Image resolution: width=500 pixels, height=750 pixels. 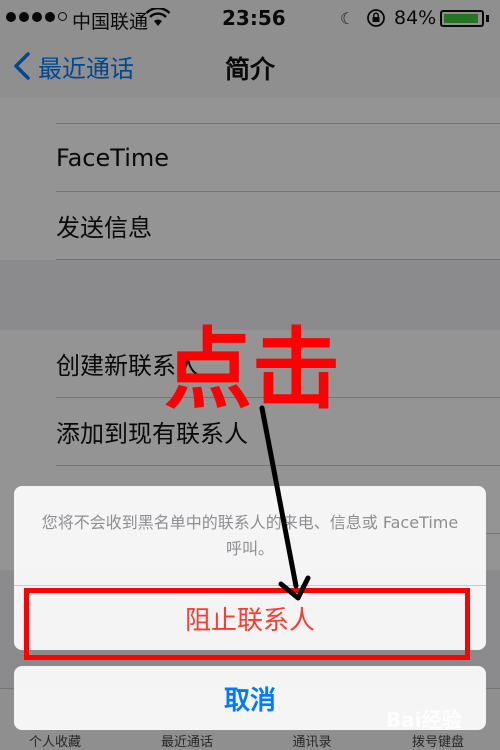 What do you see at coordinates (250, 536) in the screenshot?
I see `action-sheet-message: 您将不会收到黑名单中的联系人的来电、信息或 FaceTime 呼叫。` at bounding box center [250, 536].